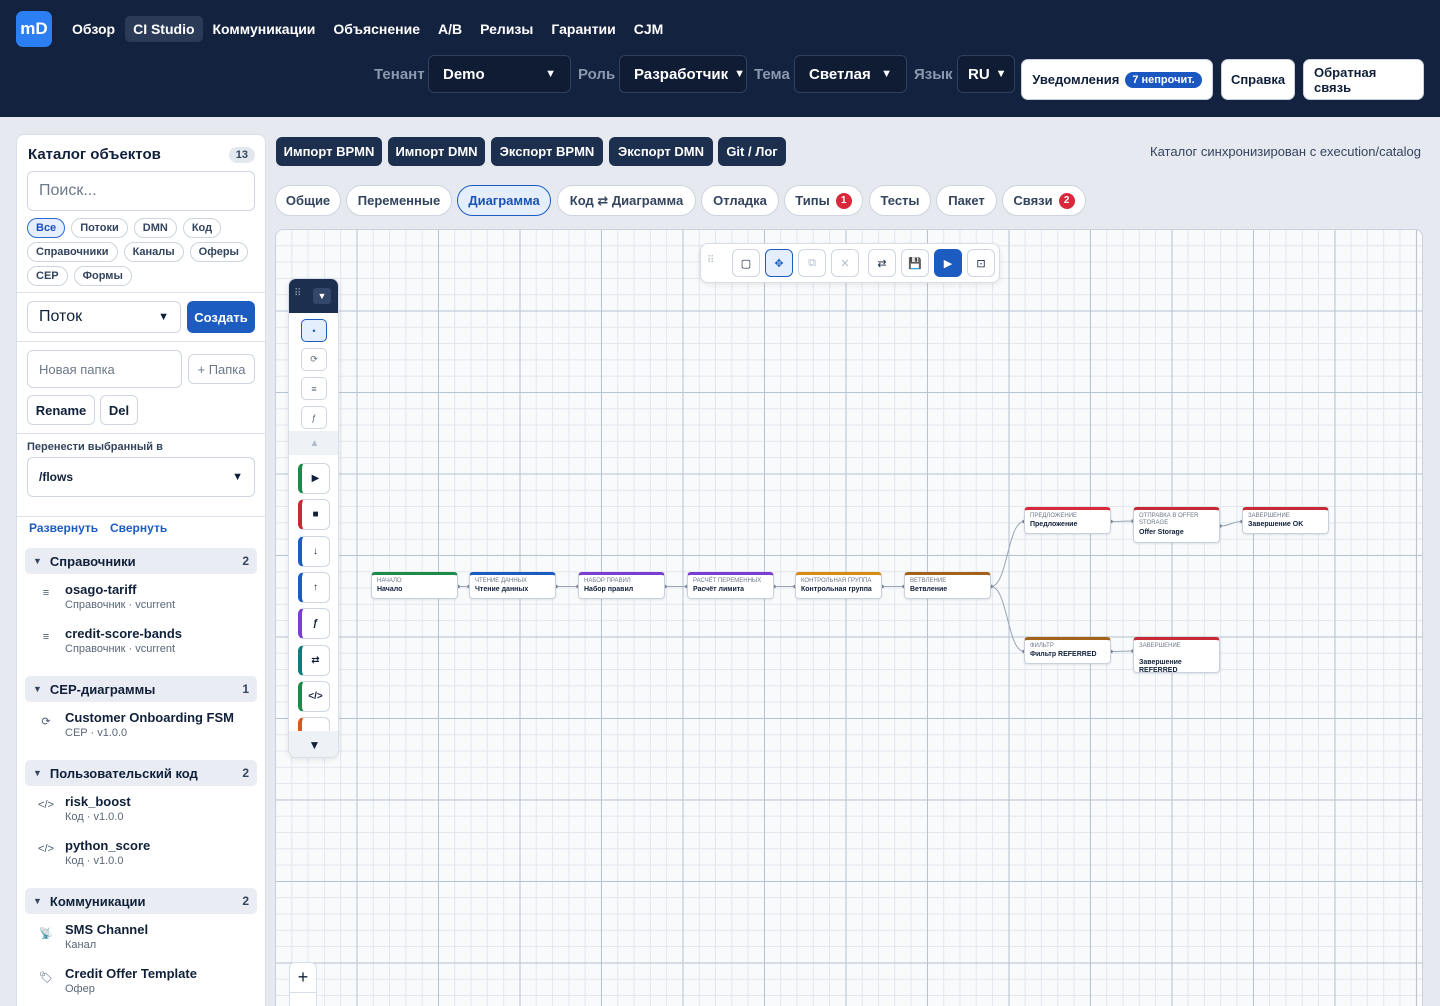 This screenshot has height=1006, width=1440. Describe the element at coordinates (986, 74) in the screenshot. I see `lang-select: RU ▼` at that location.